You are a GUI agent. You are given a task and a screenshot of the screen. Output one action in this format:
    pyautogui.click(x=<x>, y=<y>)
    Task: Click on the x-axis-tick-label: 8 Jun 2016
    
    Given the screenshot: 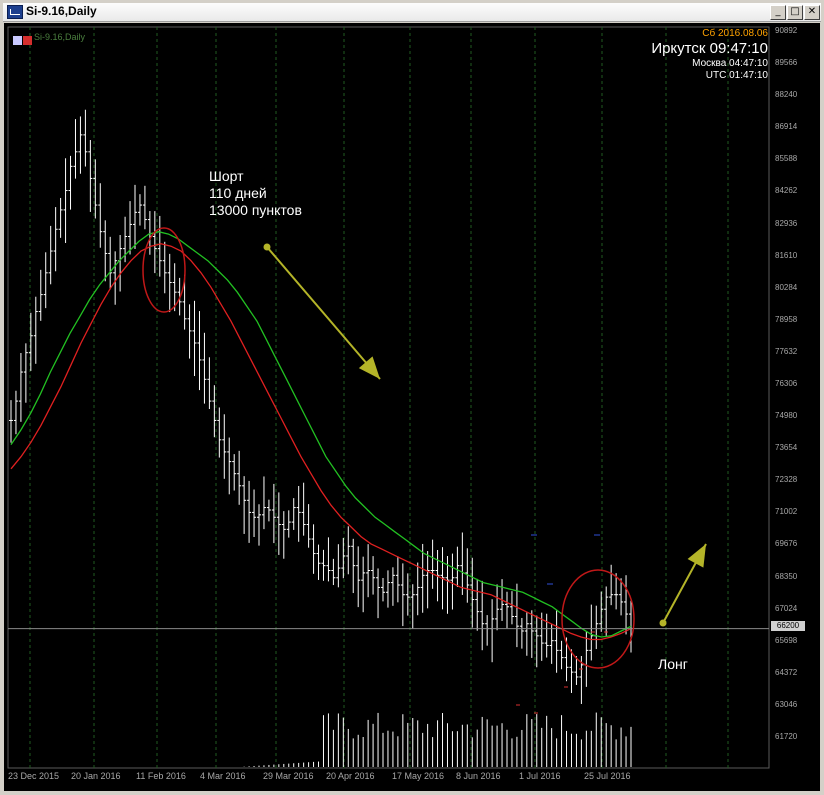 What is the action you would take?
    pyautogui.click(x=478, y=776)
    